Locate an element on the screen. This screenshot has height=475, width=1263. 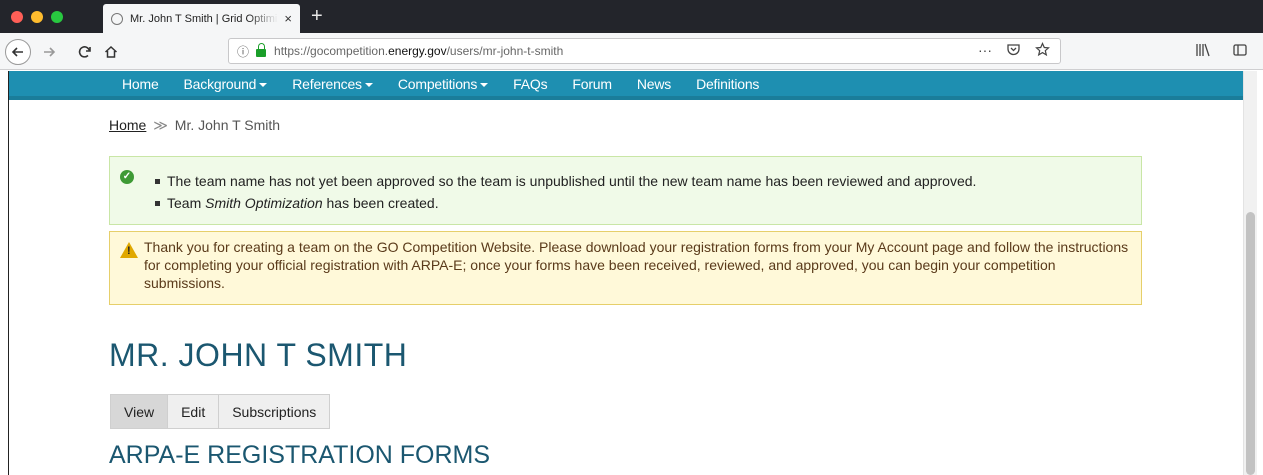
bookmark-star-icon is located at coordinates (1042, 51).